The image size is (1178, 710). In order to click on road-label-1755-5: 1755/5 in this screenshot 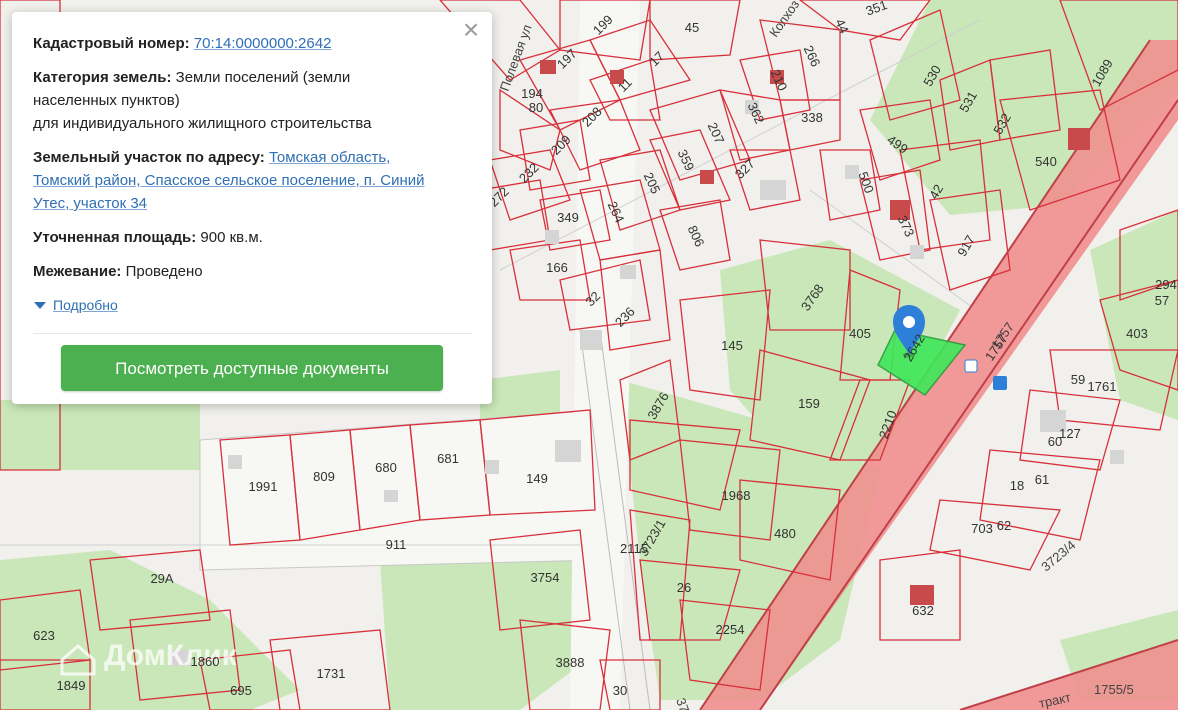, I will do `click(1114, 689)`.